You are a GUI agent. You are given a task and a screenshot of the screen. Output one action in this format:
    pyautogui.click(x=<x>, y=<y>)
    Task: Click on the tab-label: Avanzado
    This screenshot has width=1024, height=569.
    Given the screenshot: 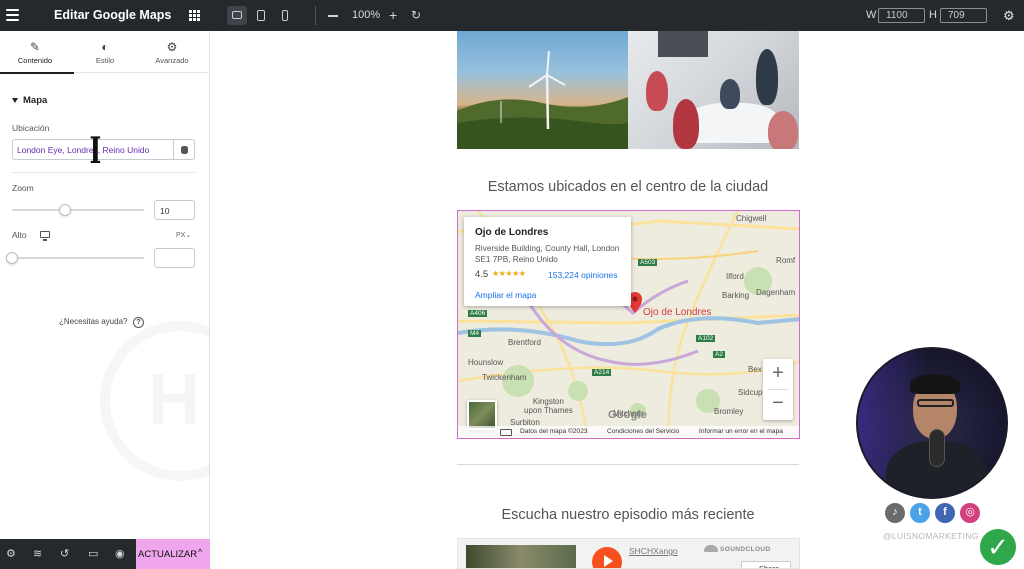 What is the action you would take?
    pyautogui.click(x=172, y=60)
    